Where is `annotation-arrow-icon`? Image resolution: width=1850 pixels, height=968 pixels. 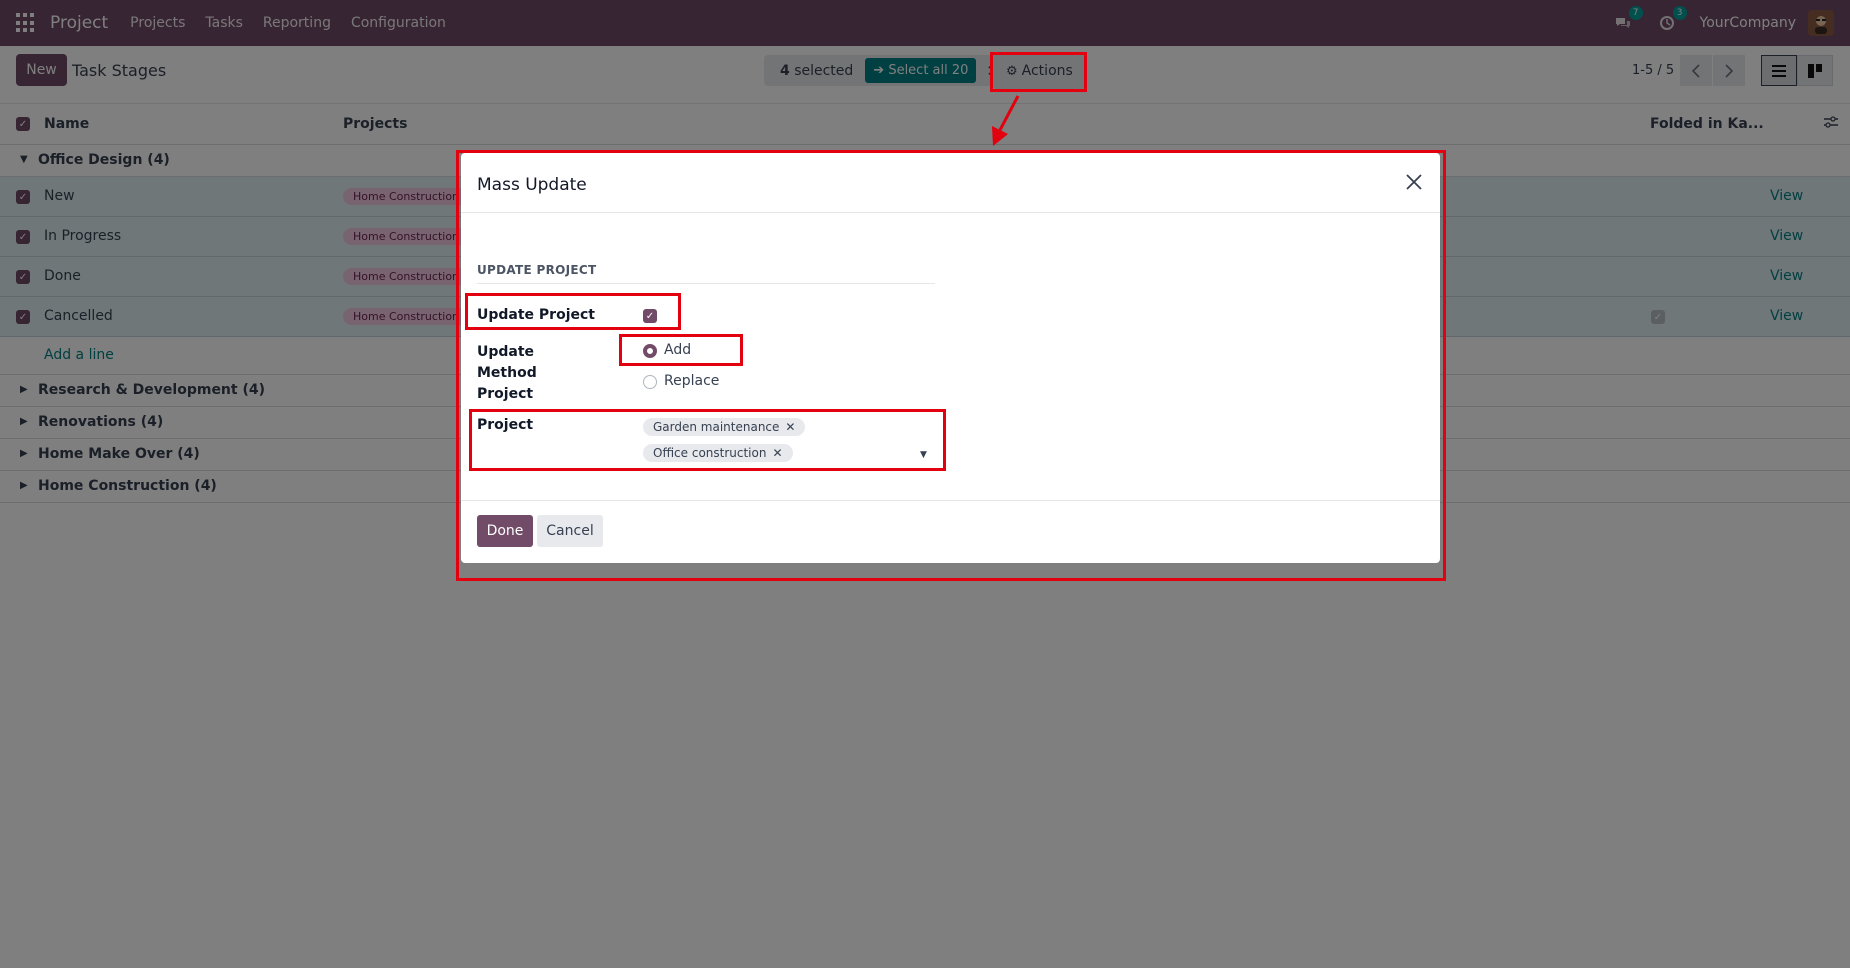 annotation-arrow-icon is located at coordinates (1006, 120).